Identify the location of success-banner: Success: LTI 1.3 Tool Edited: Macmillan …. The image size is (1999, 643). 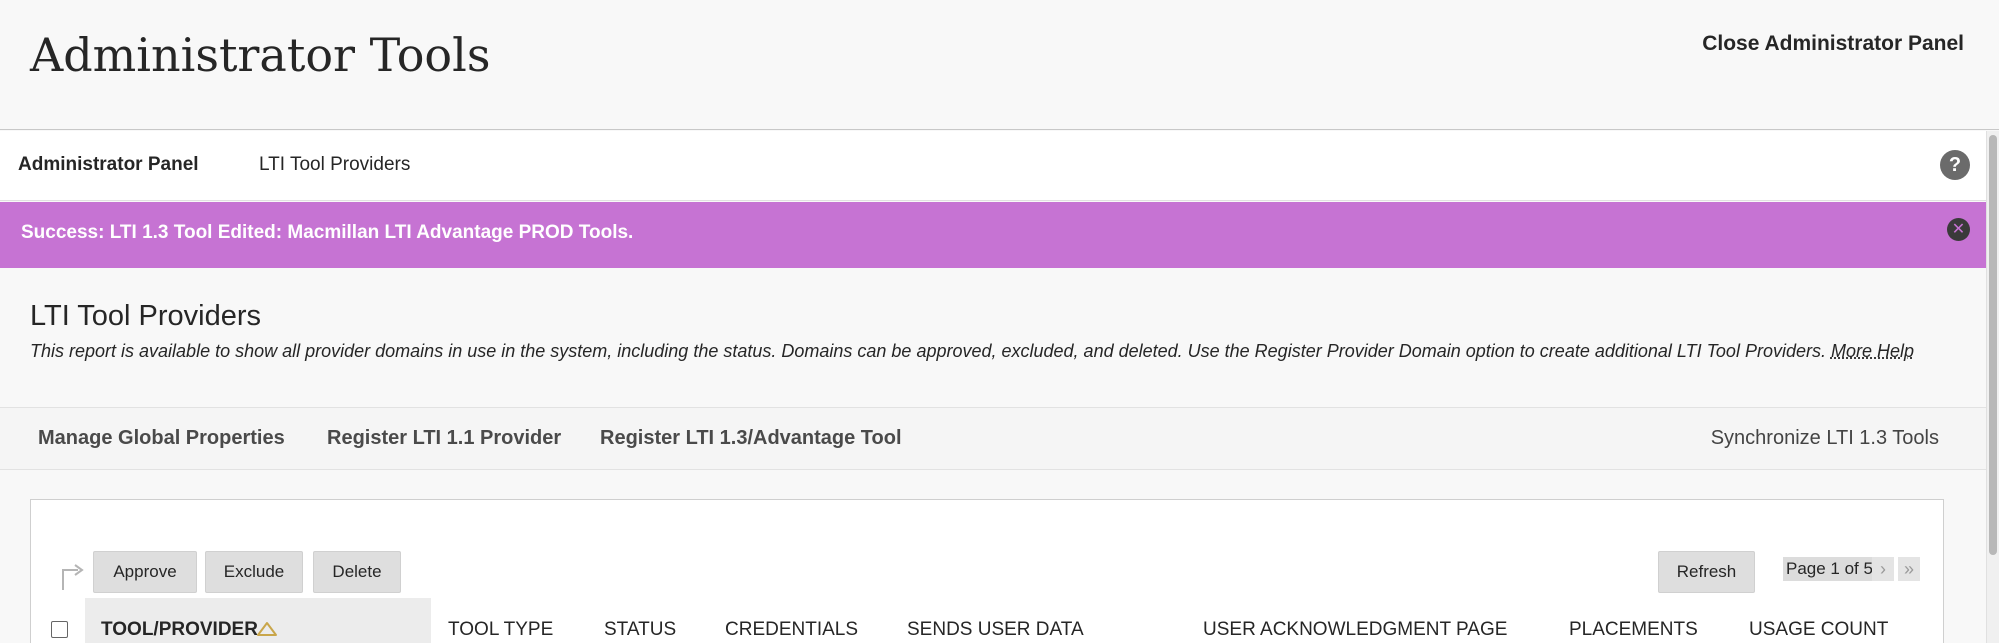
(993, 235).